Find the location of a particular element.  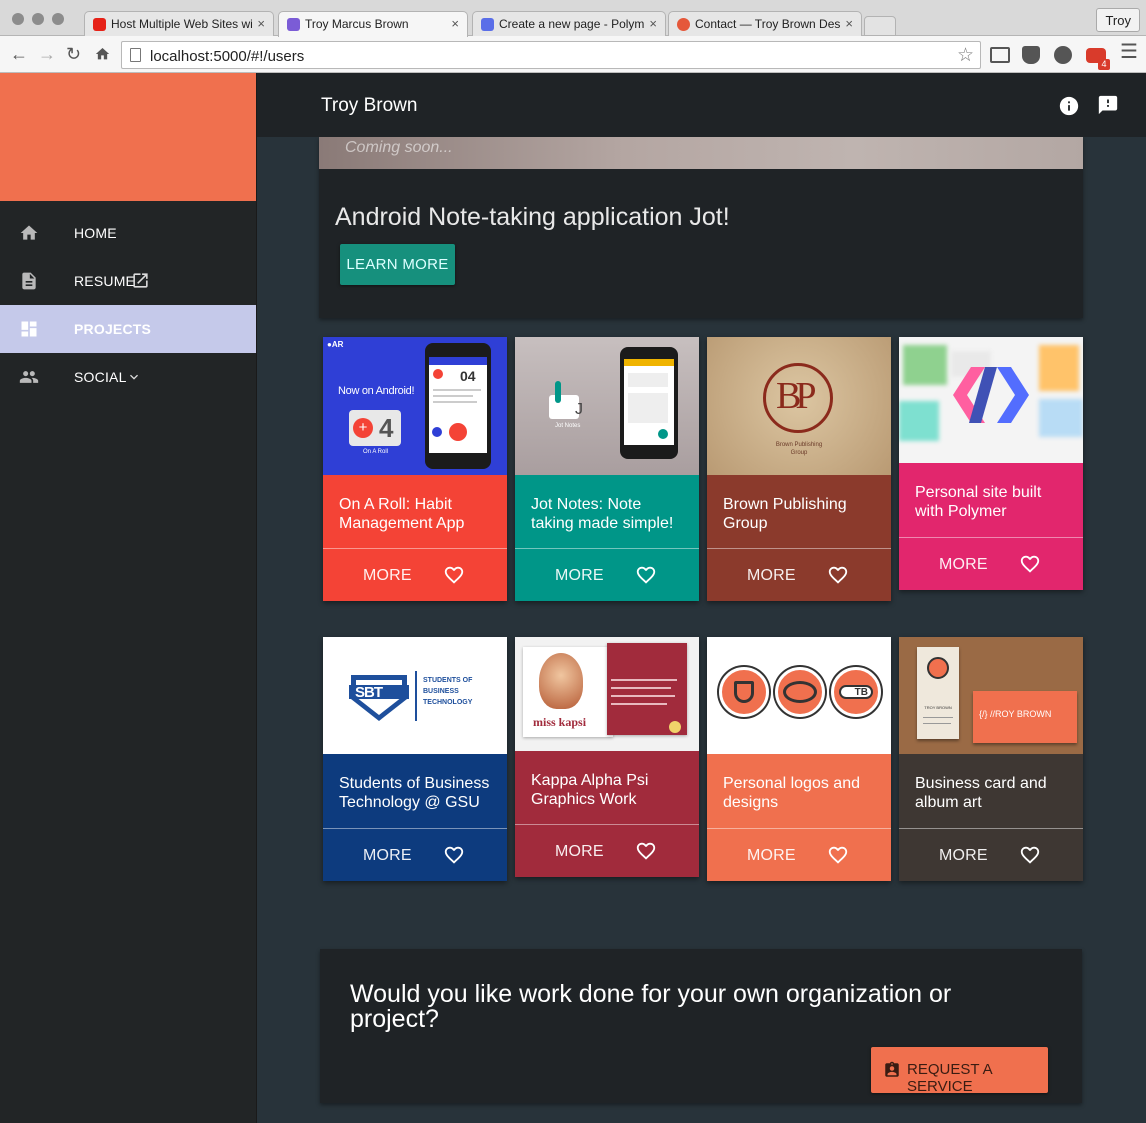

browser-tab-3: Create a new page - Polym × is located at coordinates (569, 24).